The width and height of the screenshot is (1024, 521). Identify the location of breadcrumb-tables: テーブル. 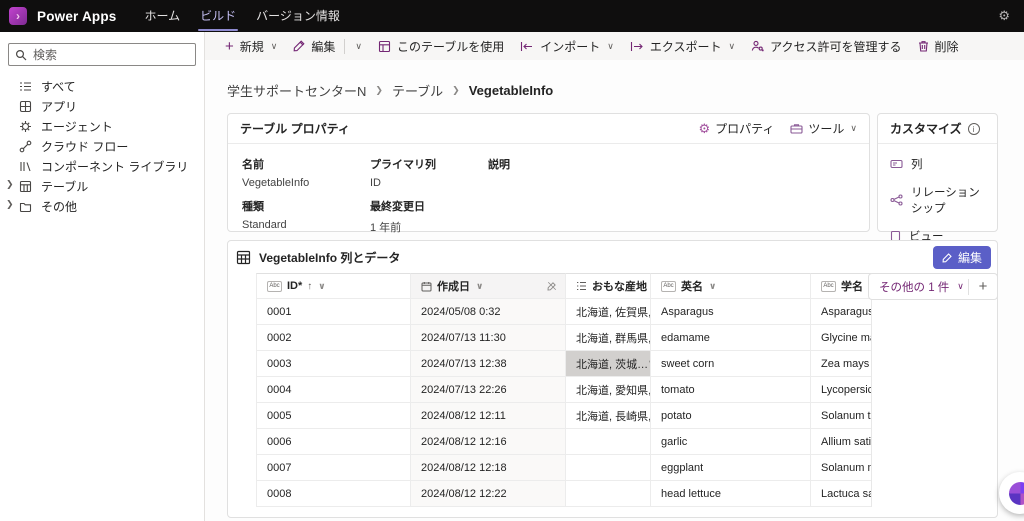
(417, 90).